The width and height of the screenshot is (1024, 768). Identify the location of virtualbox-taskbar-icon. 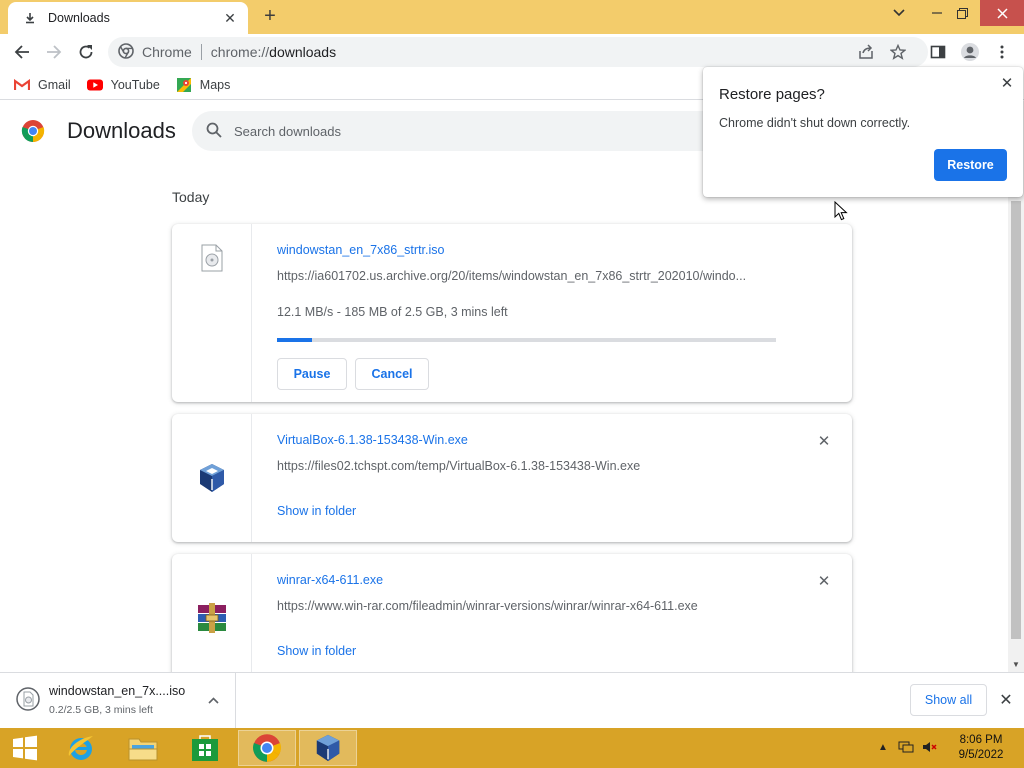
(328, 748).